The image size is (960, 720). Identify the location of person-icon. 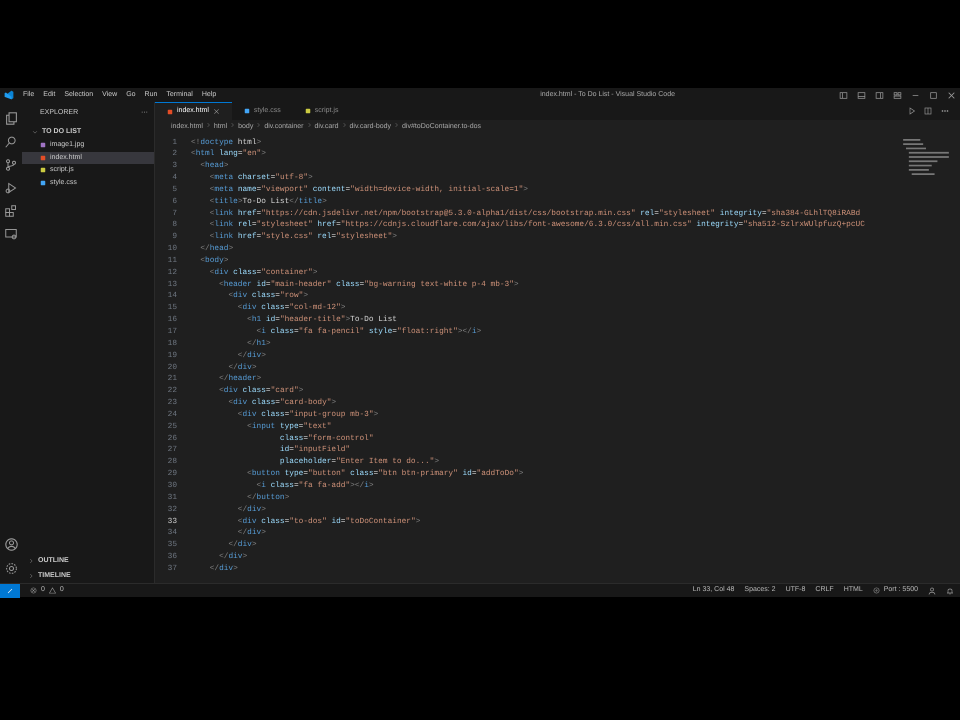
(932, 590).